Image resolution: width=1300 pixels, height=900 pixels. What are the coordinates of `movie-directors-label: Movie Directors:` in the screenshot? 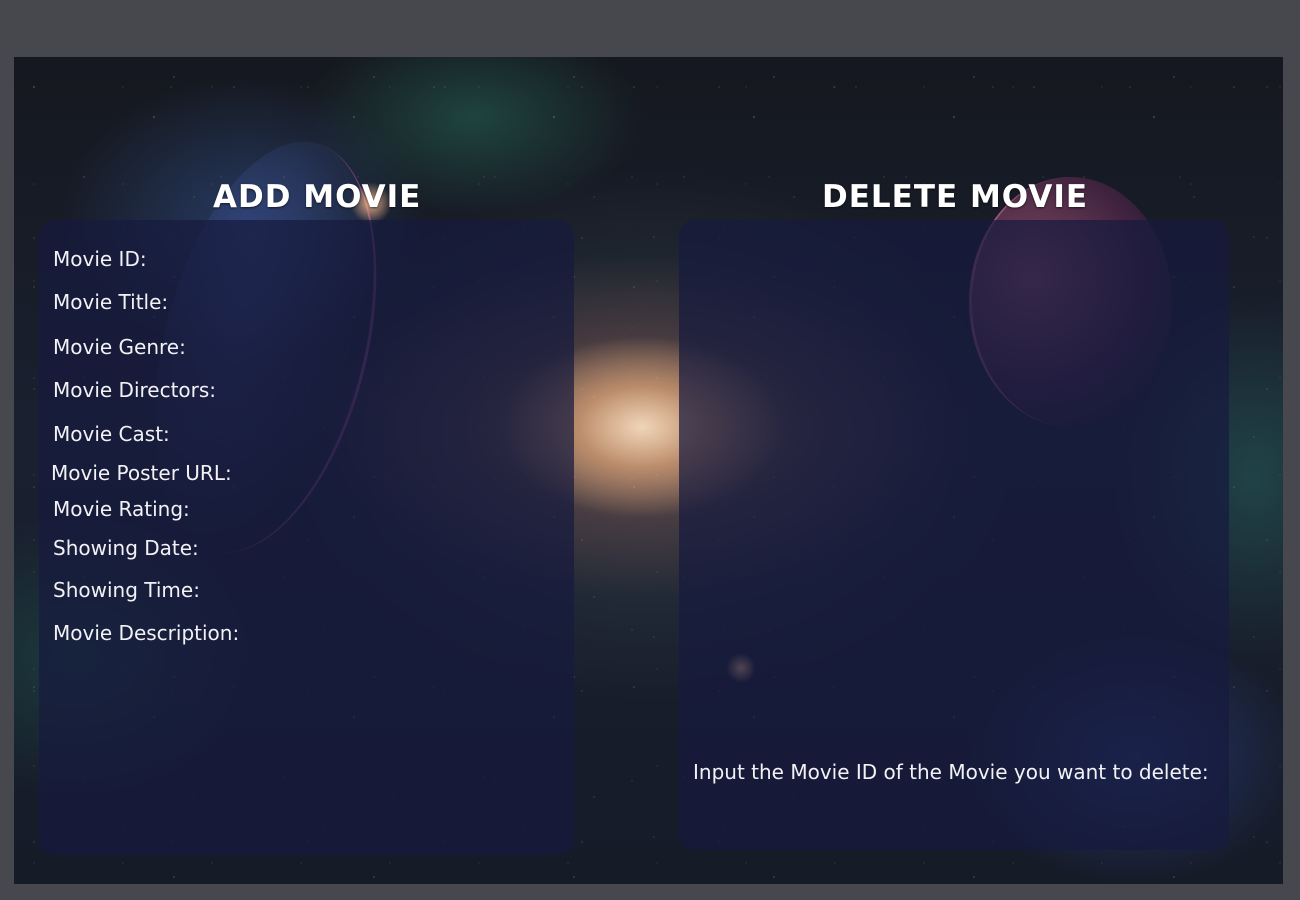 It's located at (135, 390).